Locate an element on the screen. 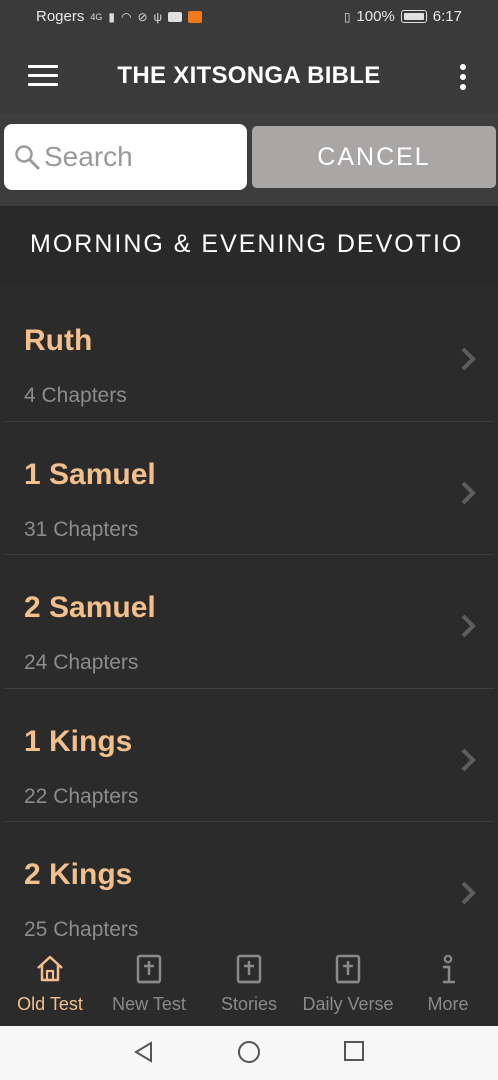  tab-label: More is located at coordinates (448, 1004).